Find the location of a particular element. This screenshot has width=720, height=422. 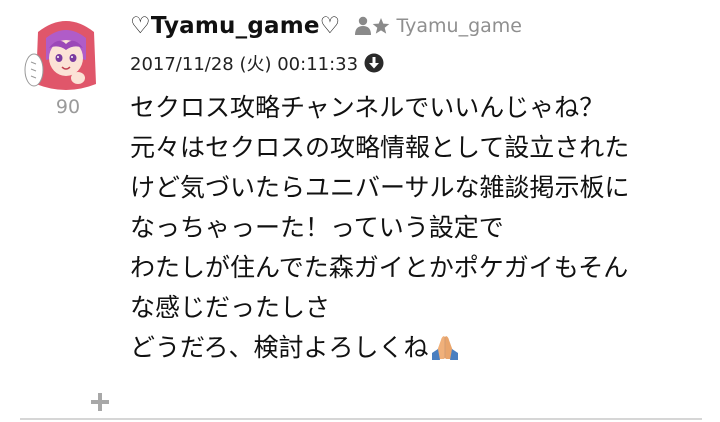

folded-hands-emoji is located at coordinates (444, 348).